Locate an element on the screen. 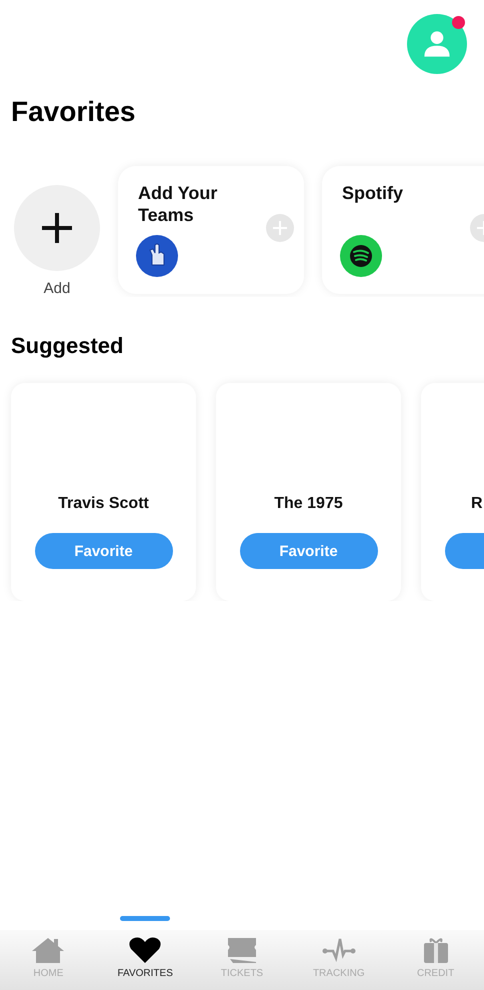  tab: FAVORITES is located at coordinates (145, 960).